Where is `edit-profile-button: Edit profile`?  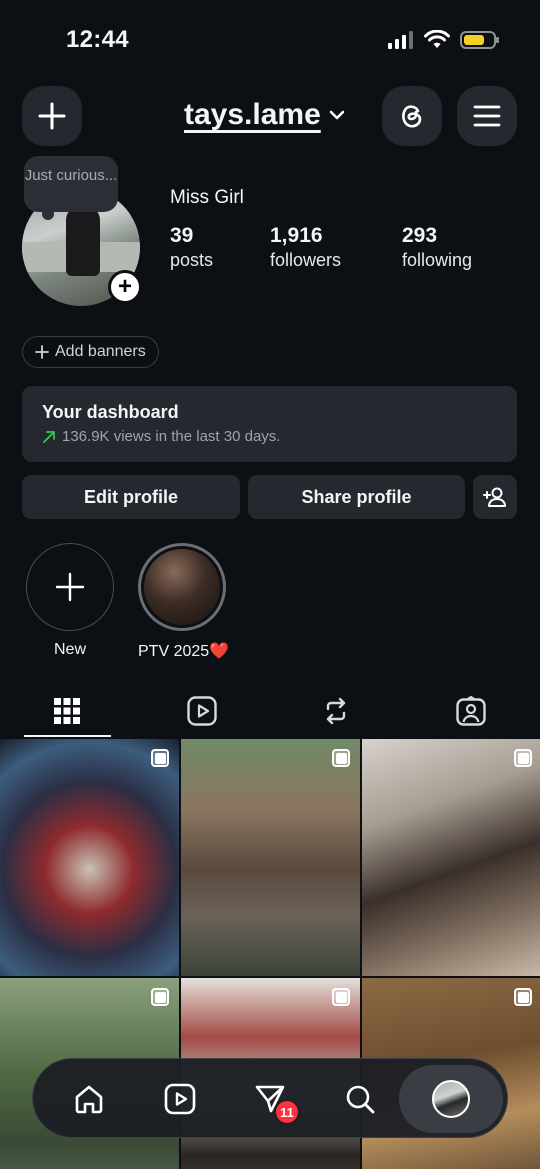 edit-profile-button: Edit profile is located at coordinates (131, 497).